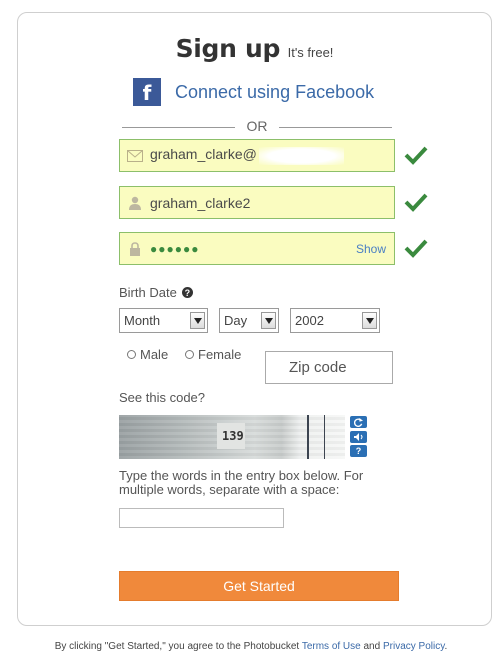 The height and width of the screenshot is (655, 502). What do you see at coordinates (147, 92) in the screenshot?
I see `facebook-icon: f` at bounding box center [147, 92].